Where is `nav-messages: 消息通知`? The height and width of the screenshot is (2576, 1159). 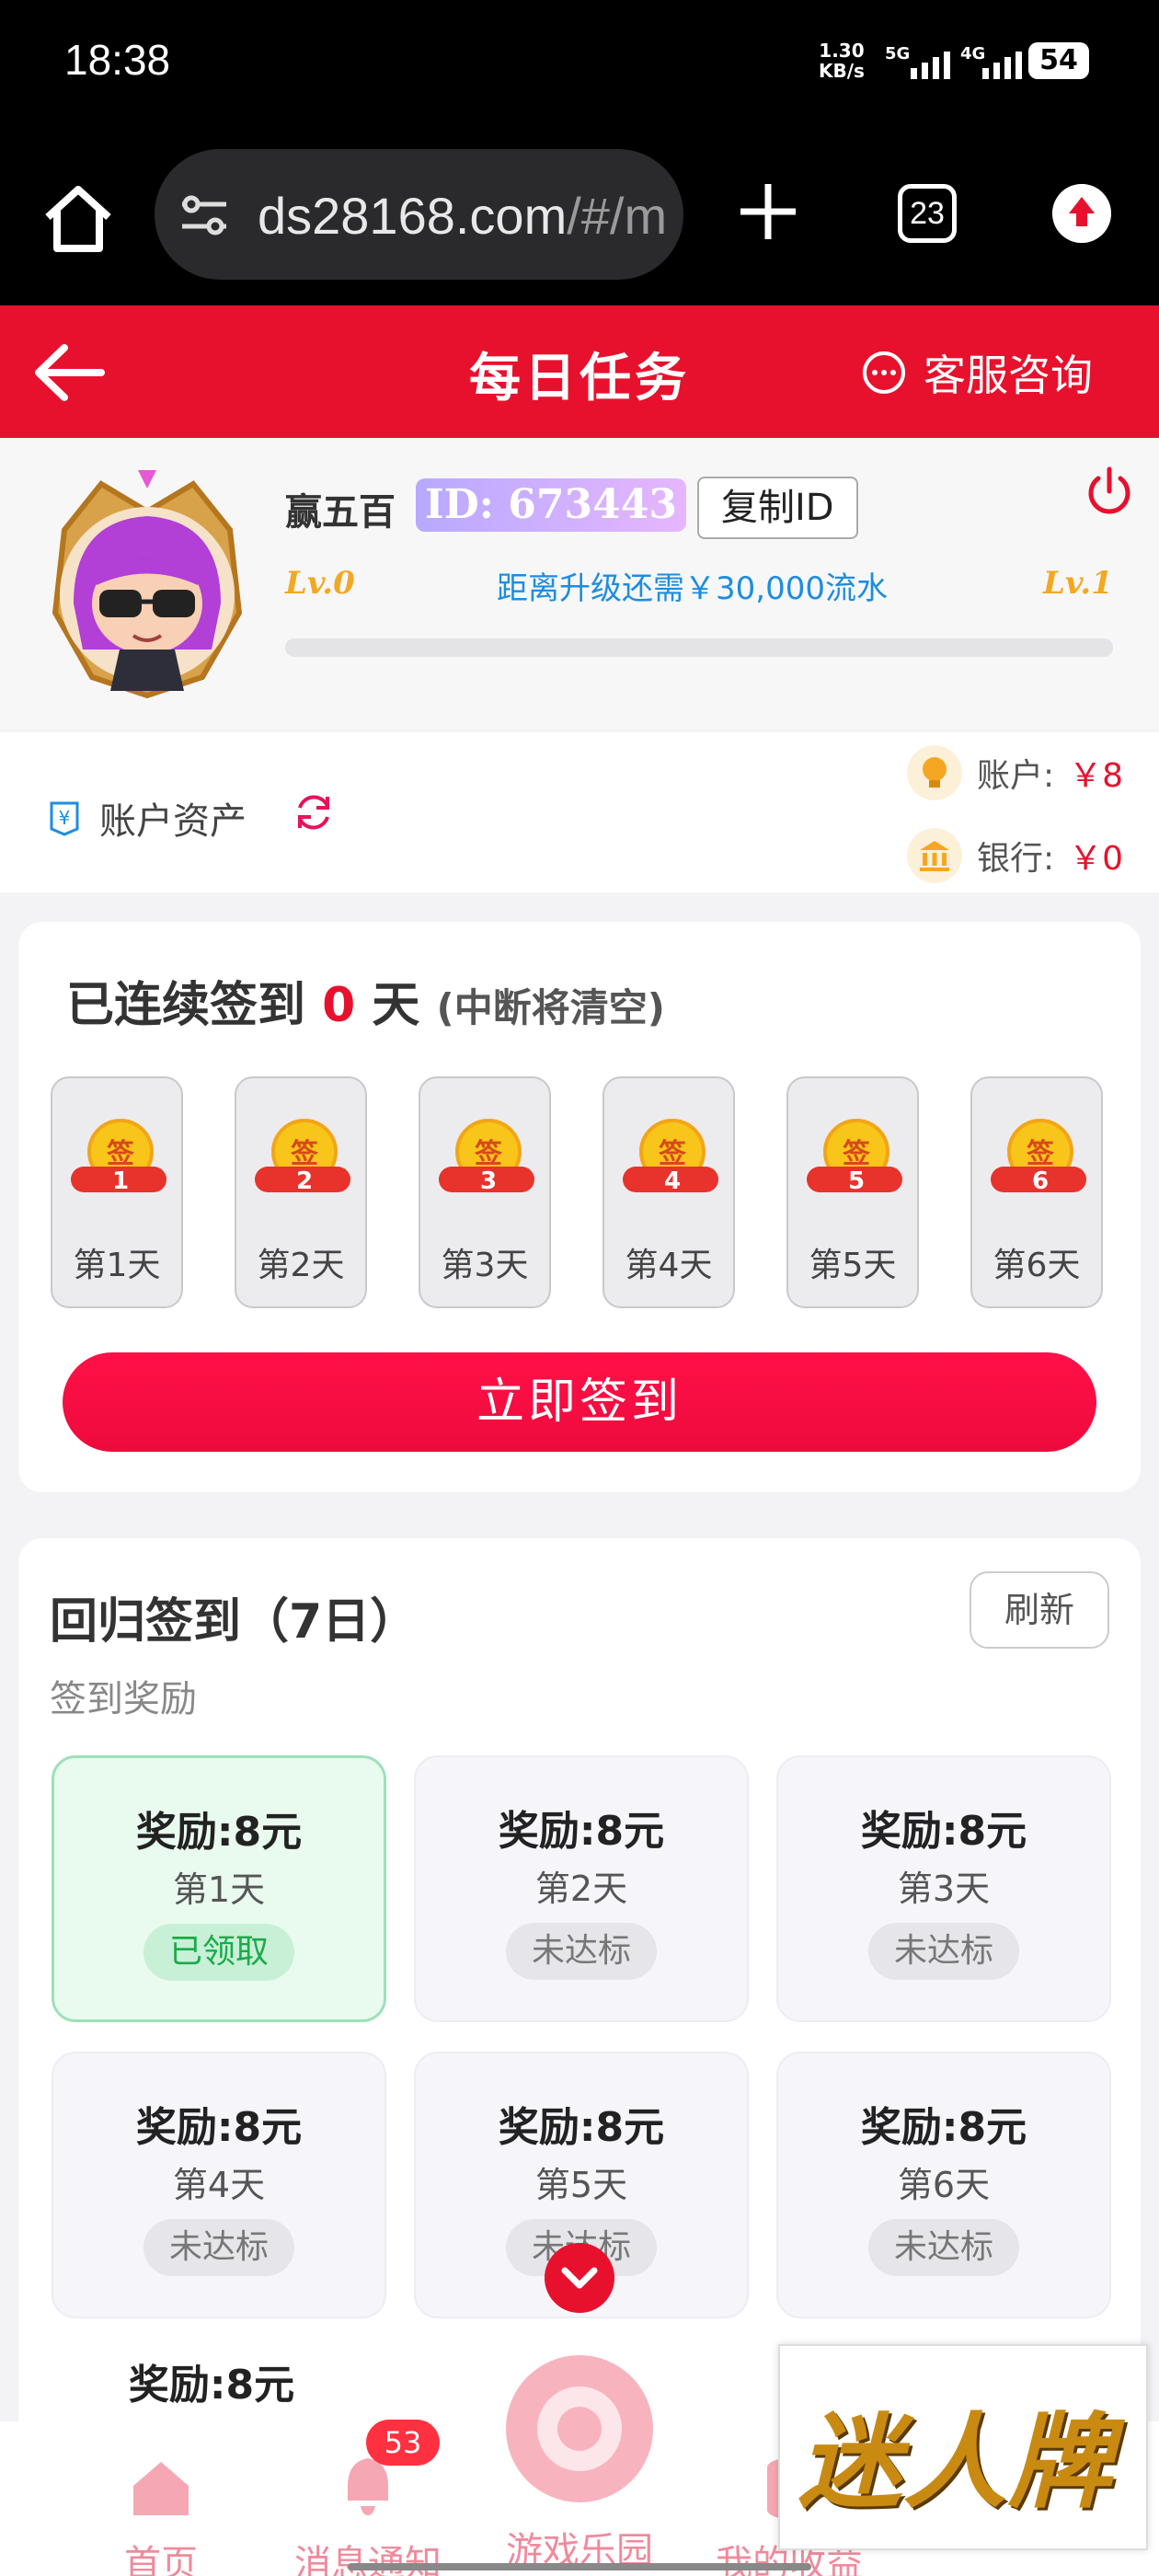
nav-messages: 消息通知 is located at coordinates (368, 2512).